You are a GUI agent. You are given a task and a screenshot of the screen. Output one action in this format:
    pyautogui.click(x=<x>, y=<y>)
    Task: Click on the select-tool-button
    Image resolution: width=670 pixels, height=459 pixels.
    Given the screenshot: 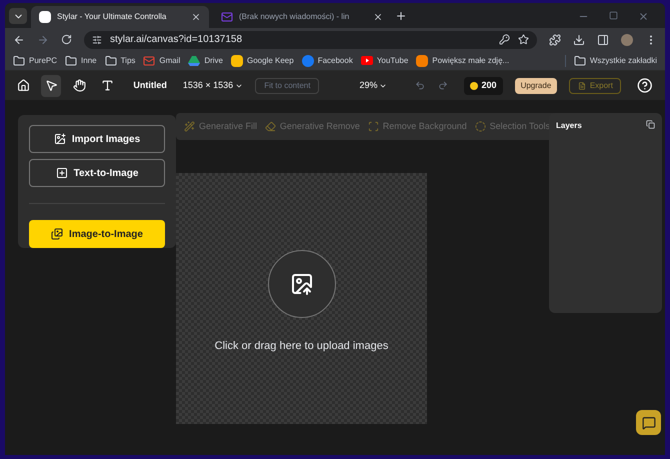 What is the action you would take?
    pyautogui.click(x=51, y=85)
    